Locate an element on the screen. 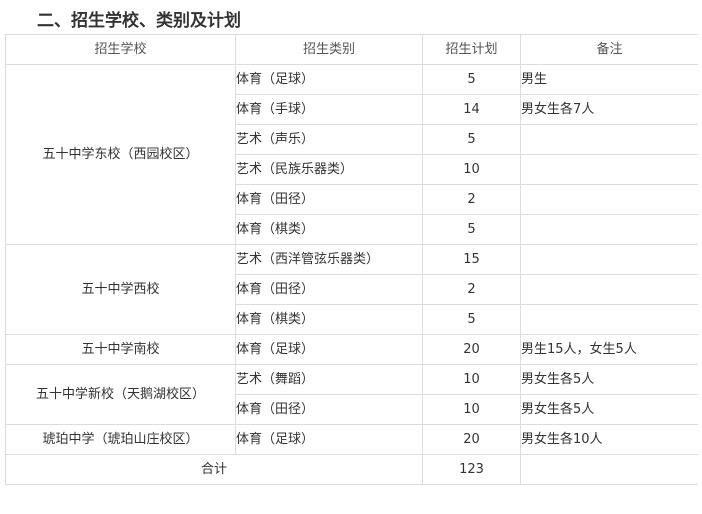 Image resolution: width=702 pixels, height=514 pixels. header-note: 备注 is located at coordinates (609, 49).